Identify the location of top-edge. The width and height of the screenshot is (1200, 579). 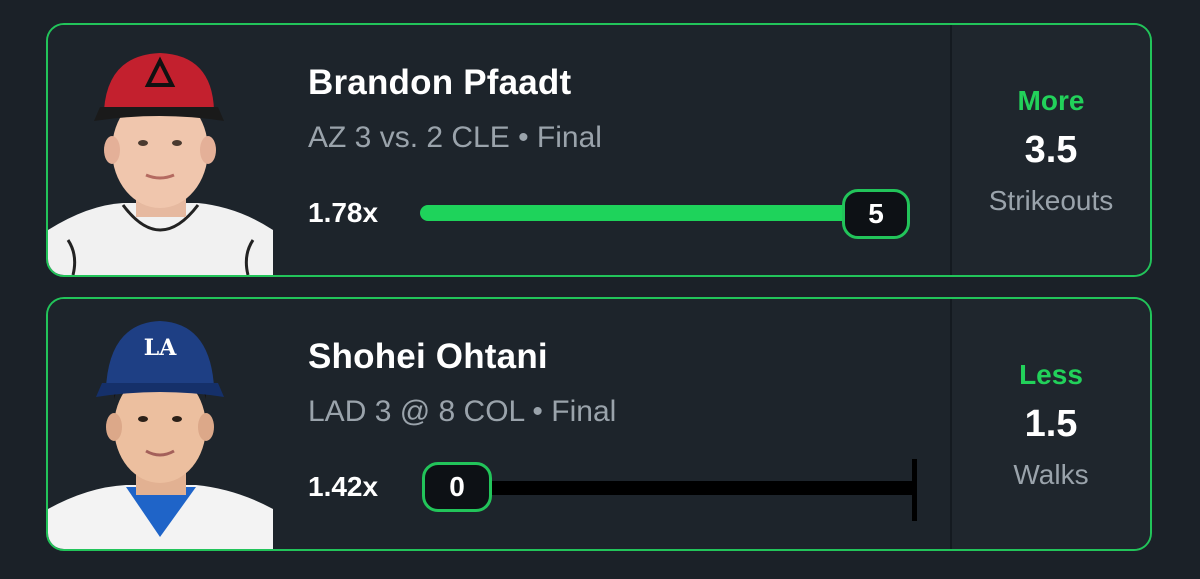
(600, 11).